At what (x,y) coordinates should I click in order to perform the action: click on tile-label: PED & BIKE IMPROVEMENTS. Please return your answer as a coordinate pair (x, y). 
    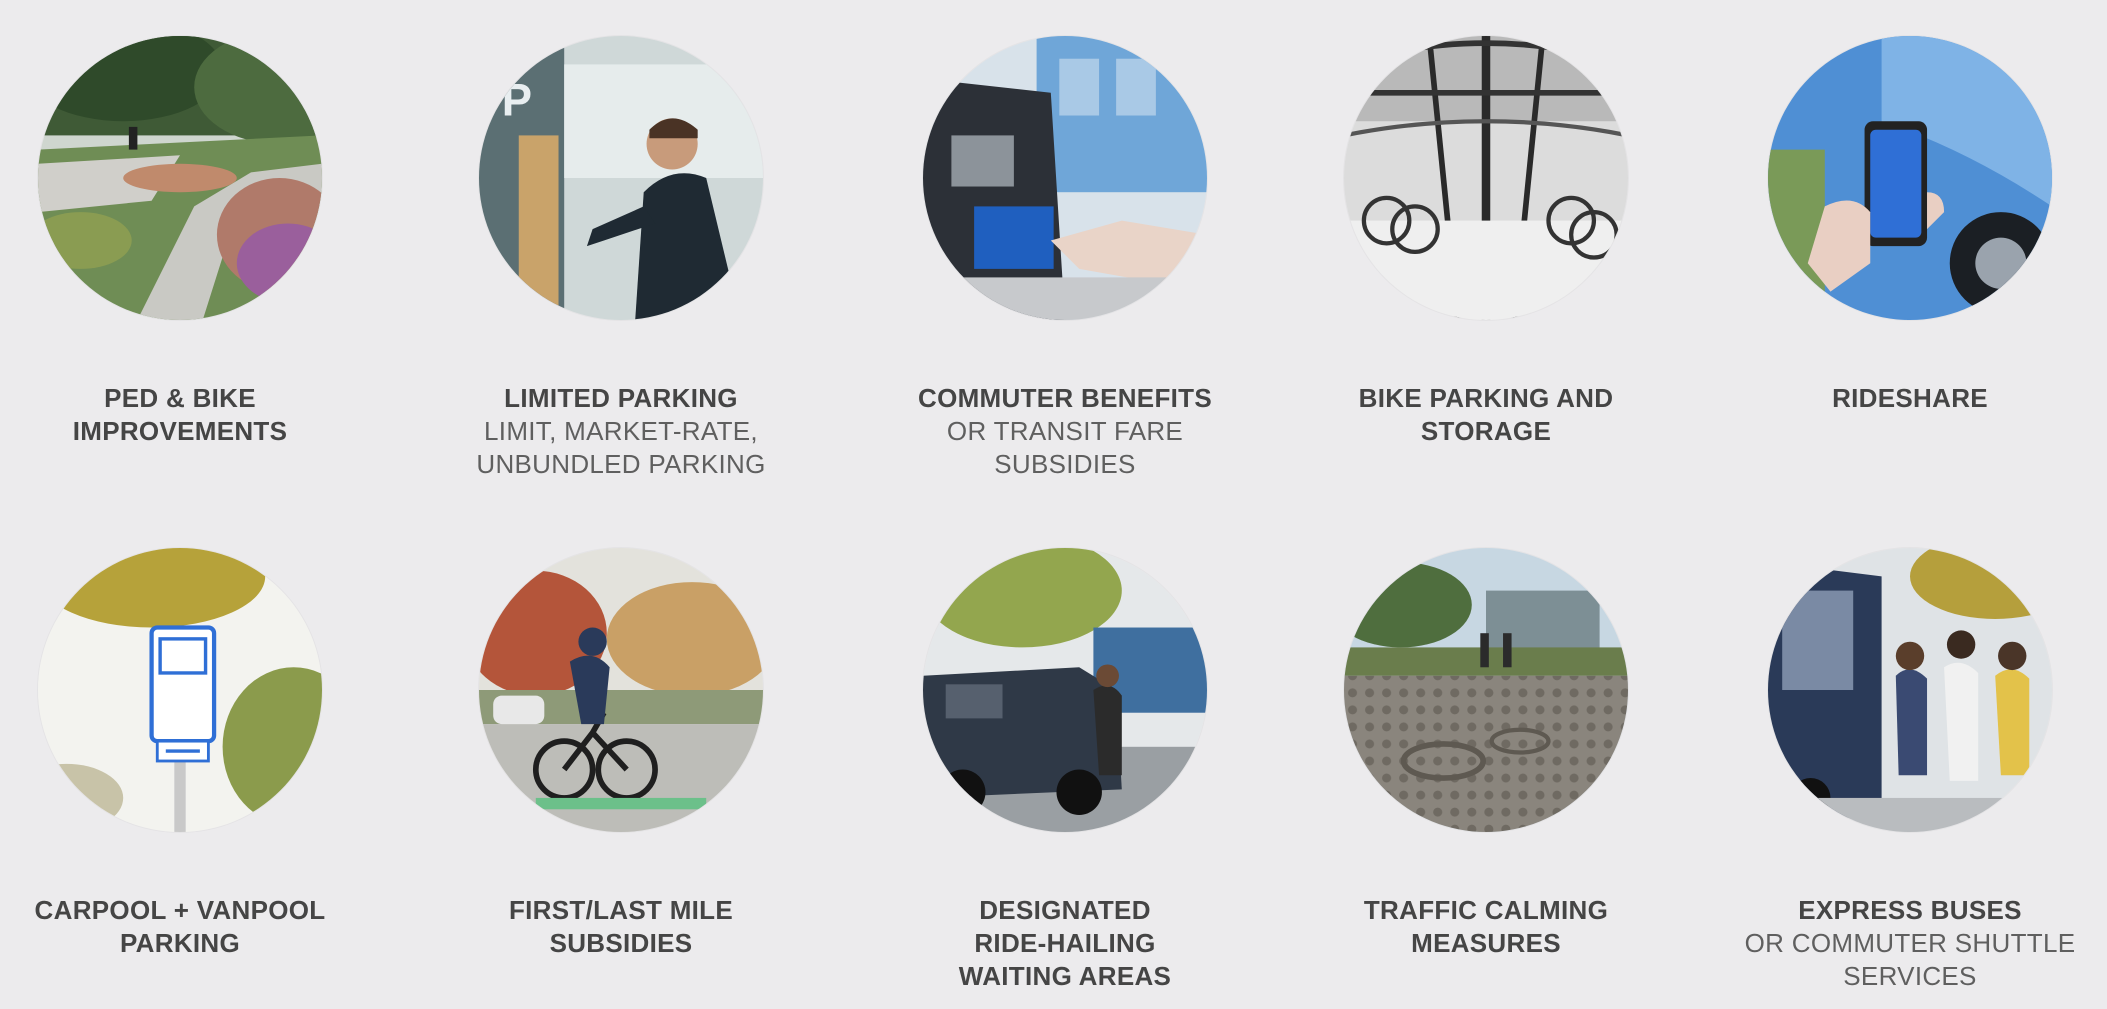
    Looking at the image, I should click on (195, 415).